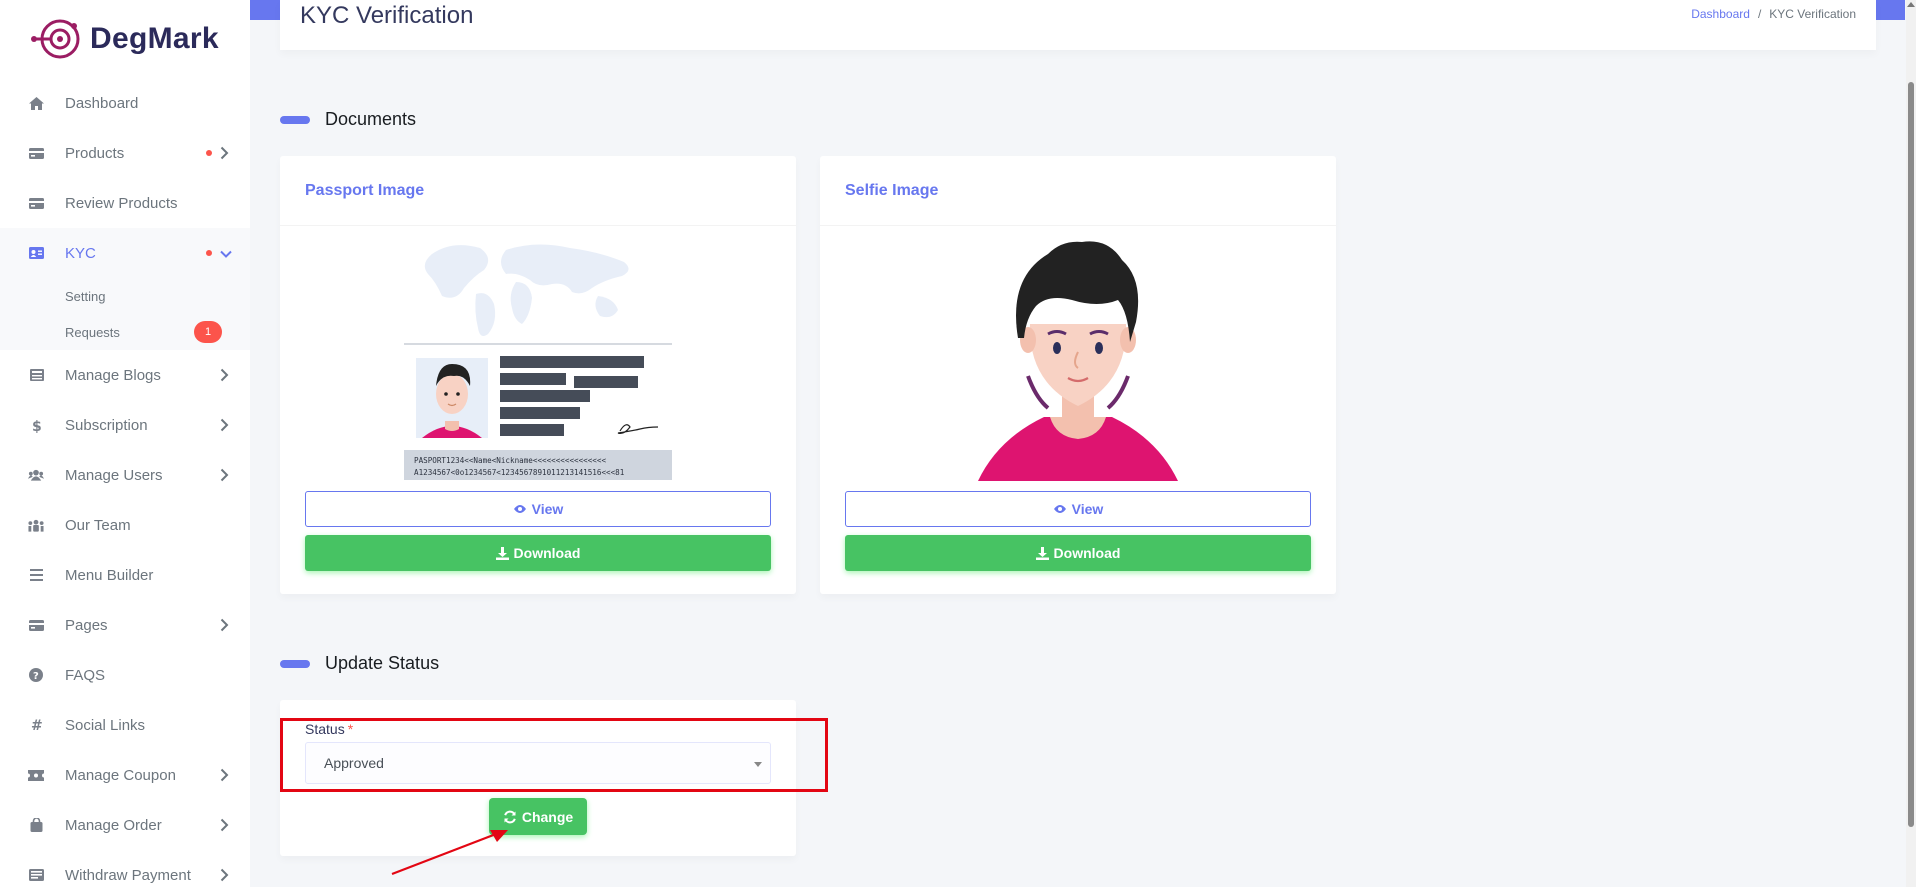 The height and width of the screenshot is (887, 1916). I want to click on selfie-download-label: Download, so click(1087, 553).